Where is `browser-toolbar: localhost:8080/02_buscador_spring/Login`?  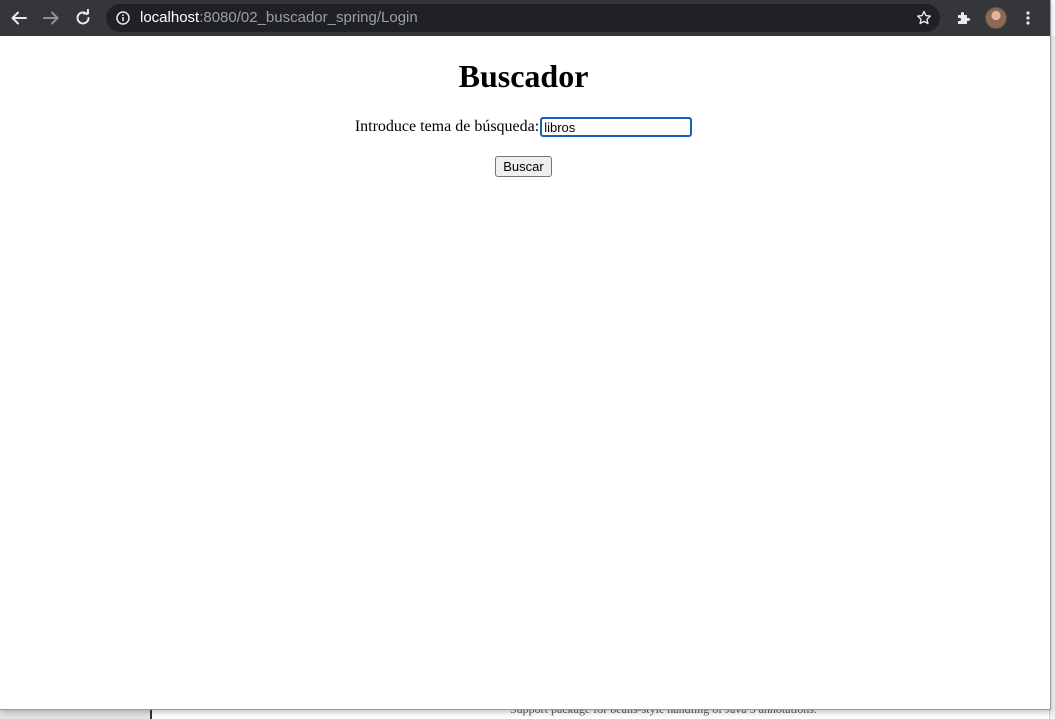 browser-toolbar: localhost:8080/02_buscador_spring/Login is located at coordinates (525, 18).